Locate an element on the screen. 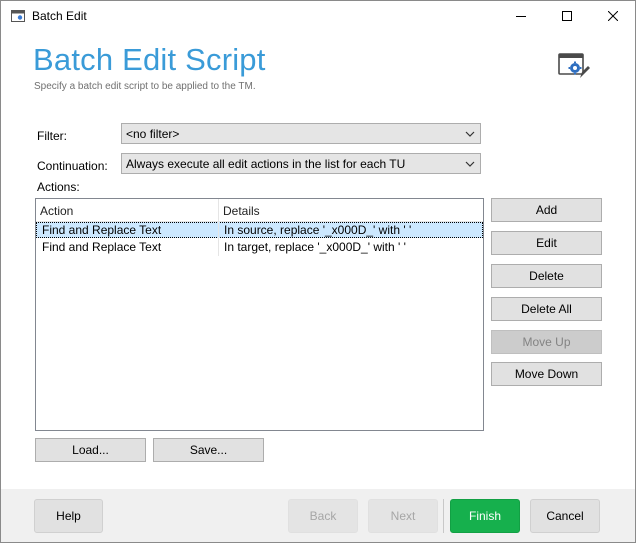 The width and height of the screenshot is (636, 543). filter-value: <no filter> is located at coordinates (153, 134).